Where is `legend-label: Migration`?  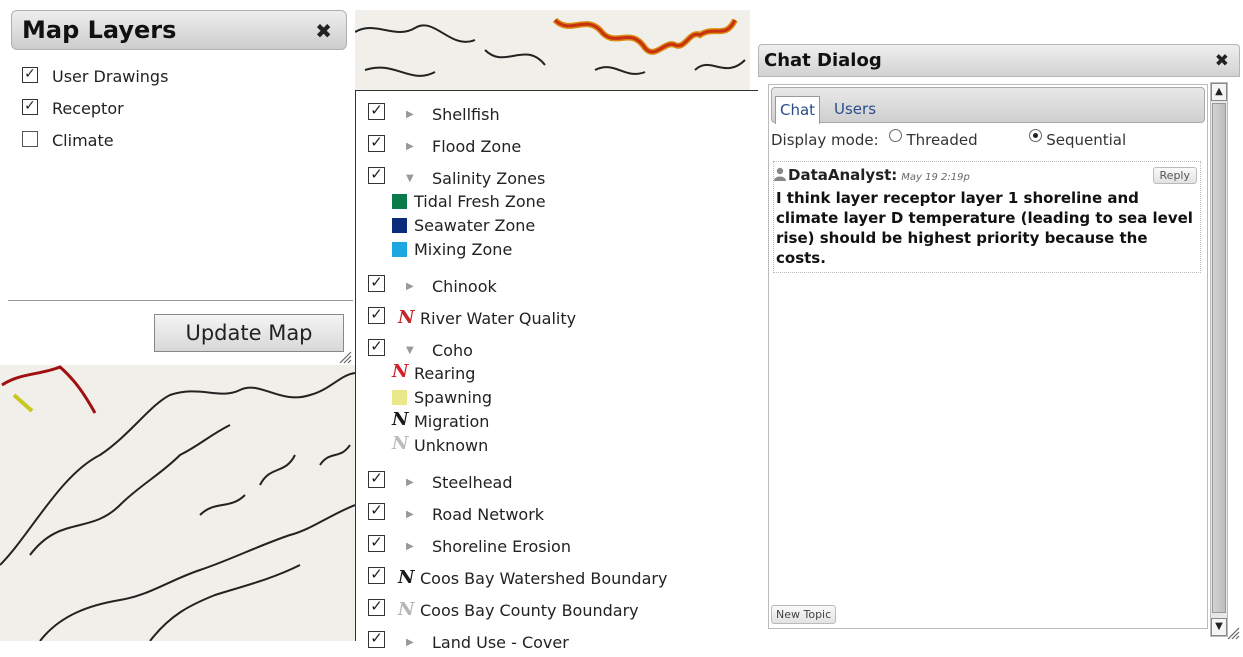
legend-label: Migration is located at coordinates (452, 421).